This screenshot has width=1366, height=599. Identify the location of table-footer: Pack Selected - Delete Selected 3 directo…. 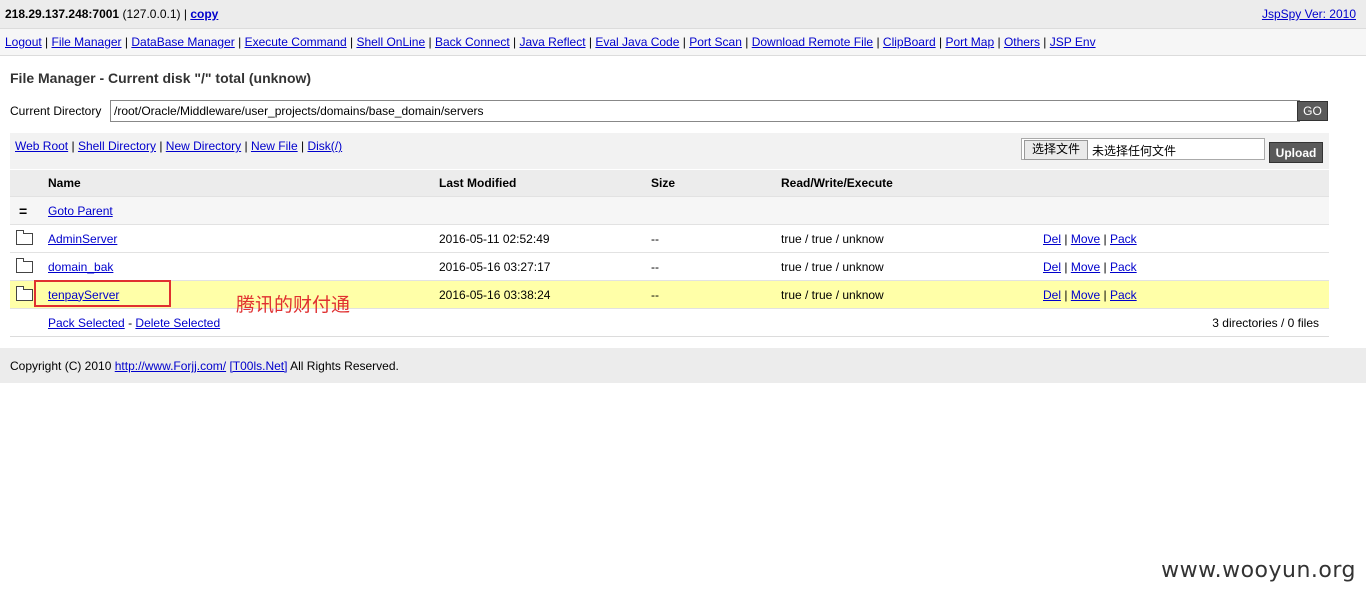
(669, 322).